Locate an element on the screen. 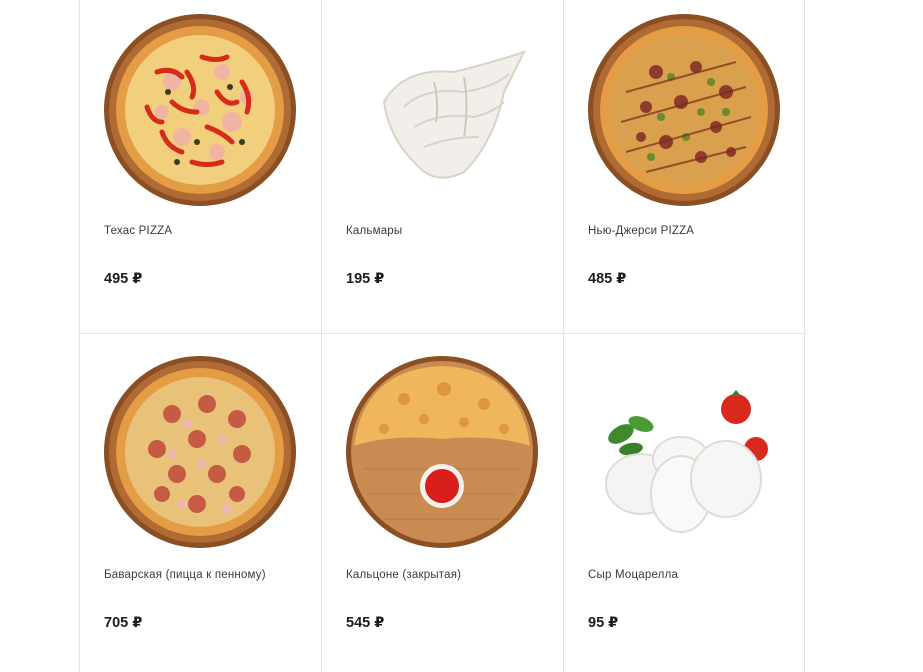  product-card: Кальмары 195 ₽ is located at coordinates (443, 167).